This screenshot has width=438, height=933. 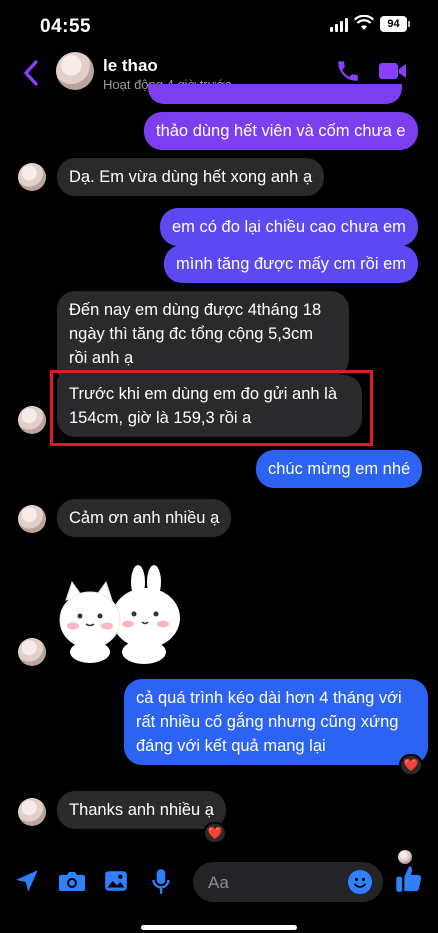 I want to click on video-camera-icon, so click(x=393, y=71).